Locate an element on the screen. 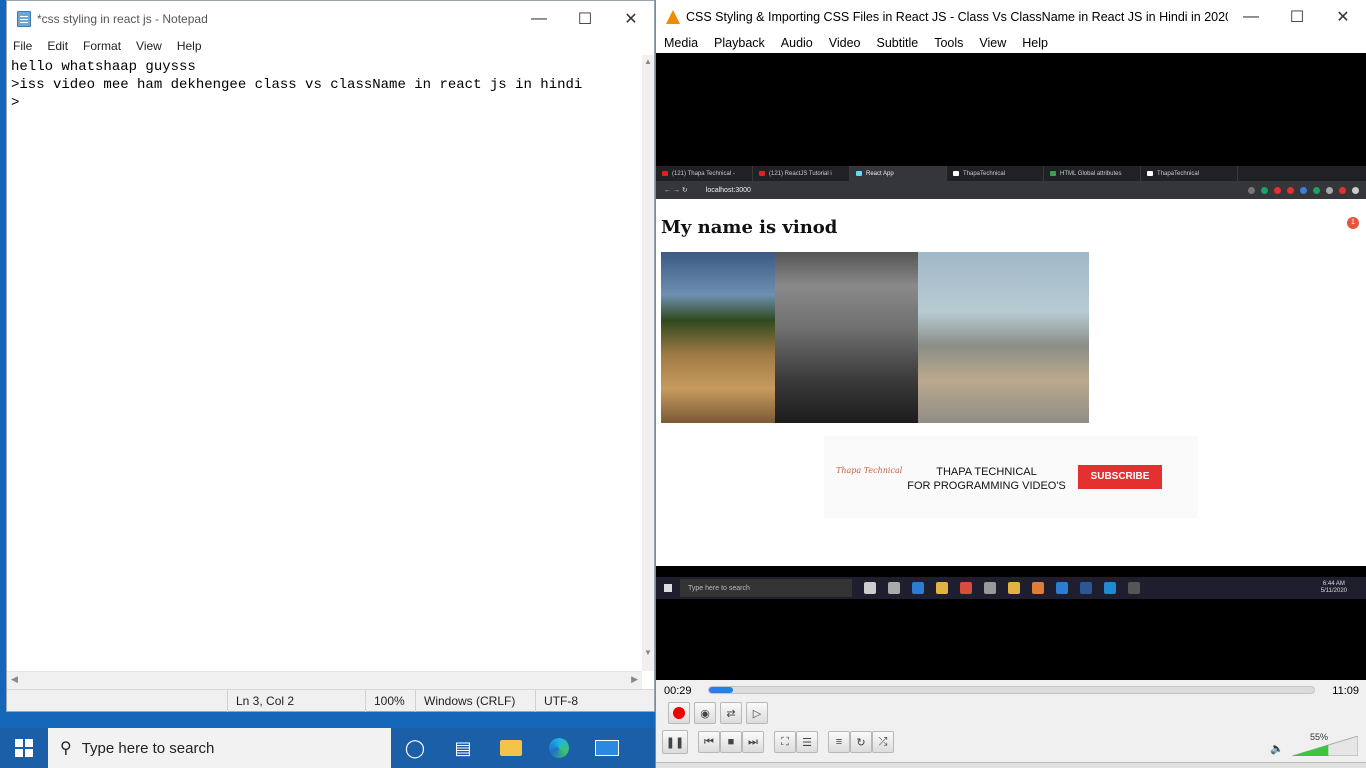 This screenshot has width=1366, height=768. video-taskbar-search: Type here to search is located at coordinates (766, 588).